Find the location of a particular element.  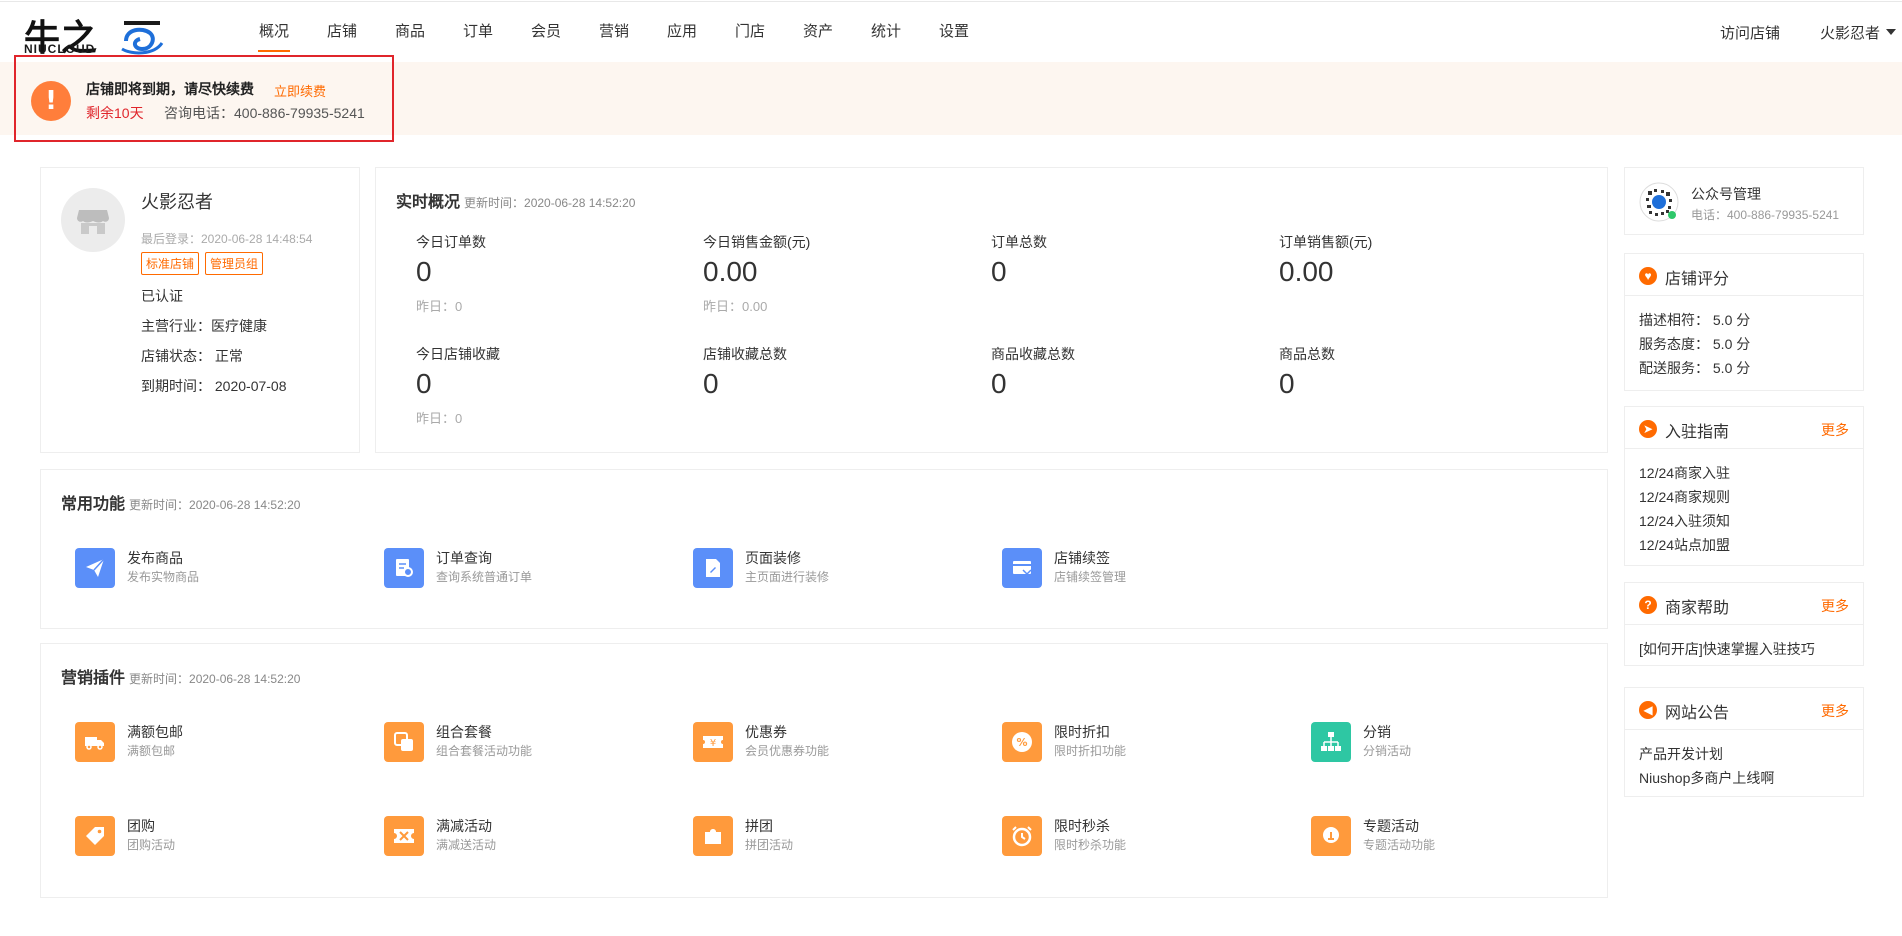

visit-shop-link: 访问店铺 is located at coordinates (1750, 32).